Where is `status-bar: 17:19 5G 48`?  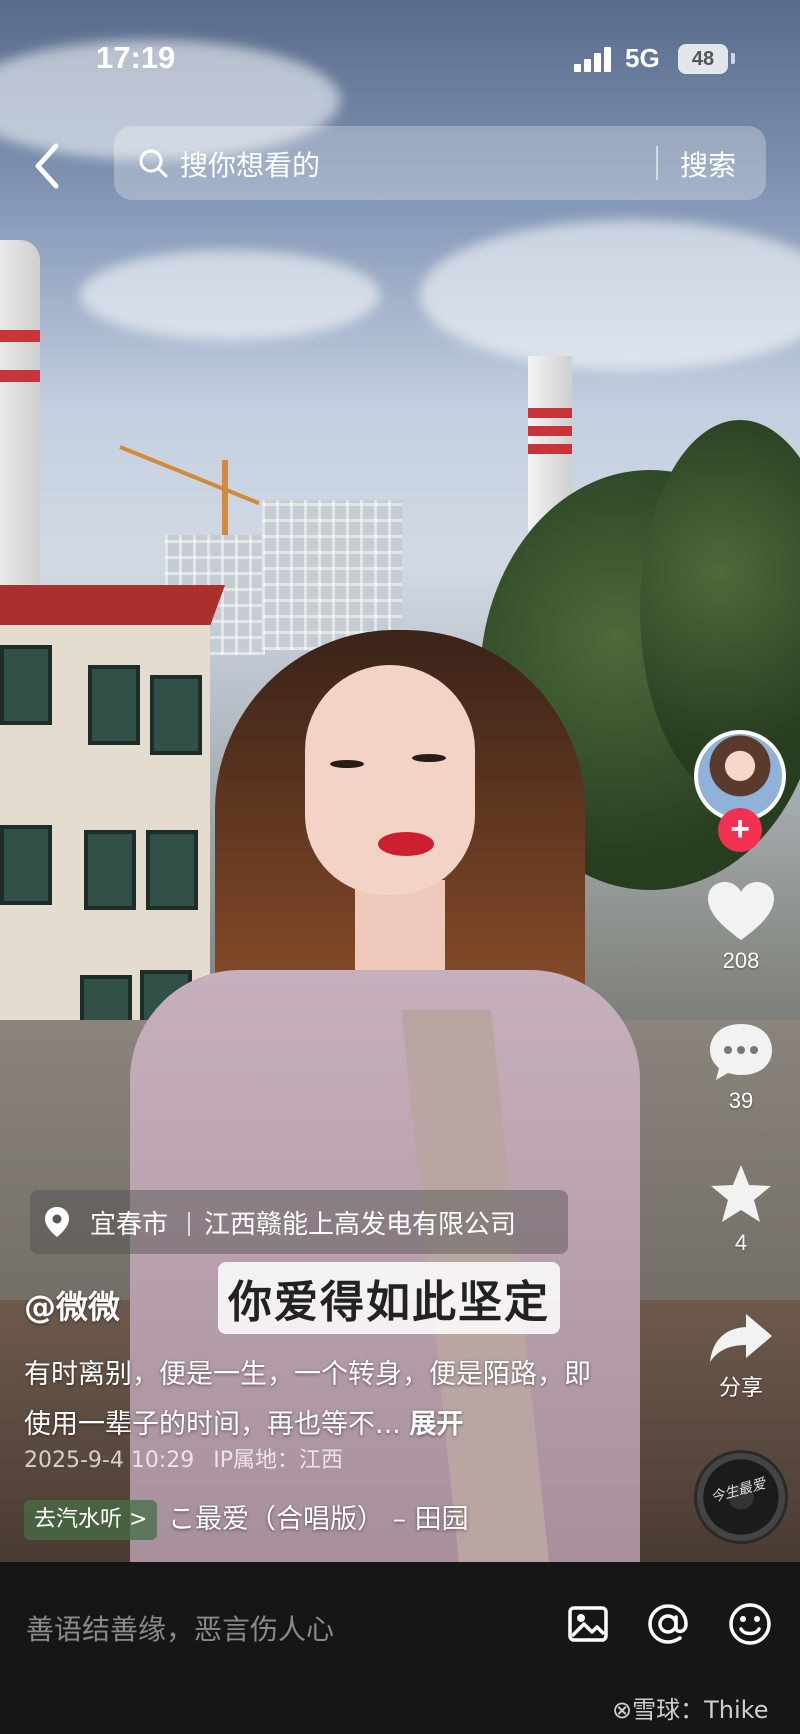
status-bar: 17:19 5G 48 is located at coordinates (400, 55).